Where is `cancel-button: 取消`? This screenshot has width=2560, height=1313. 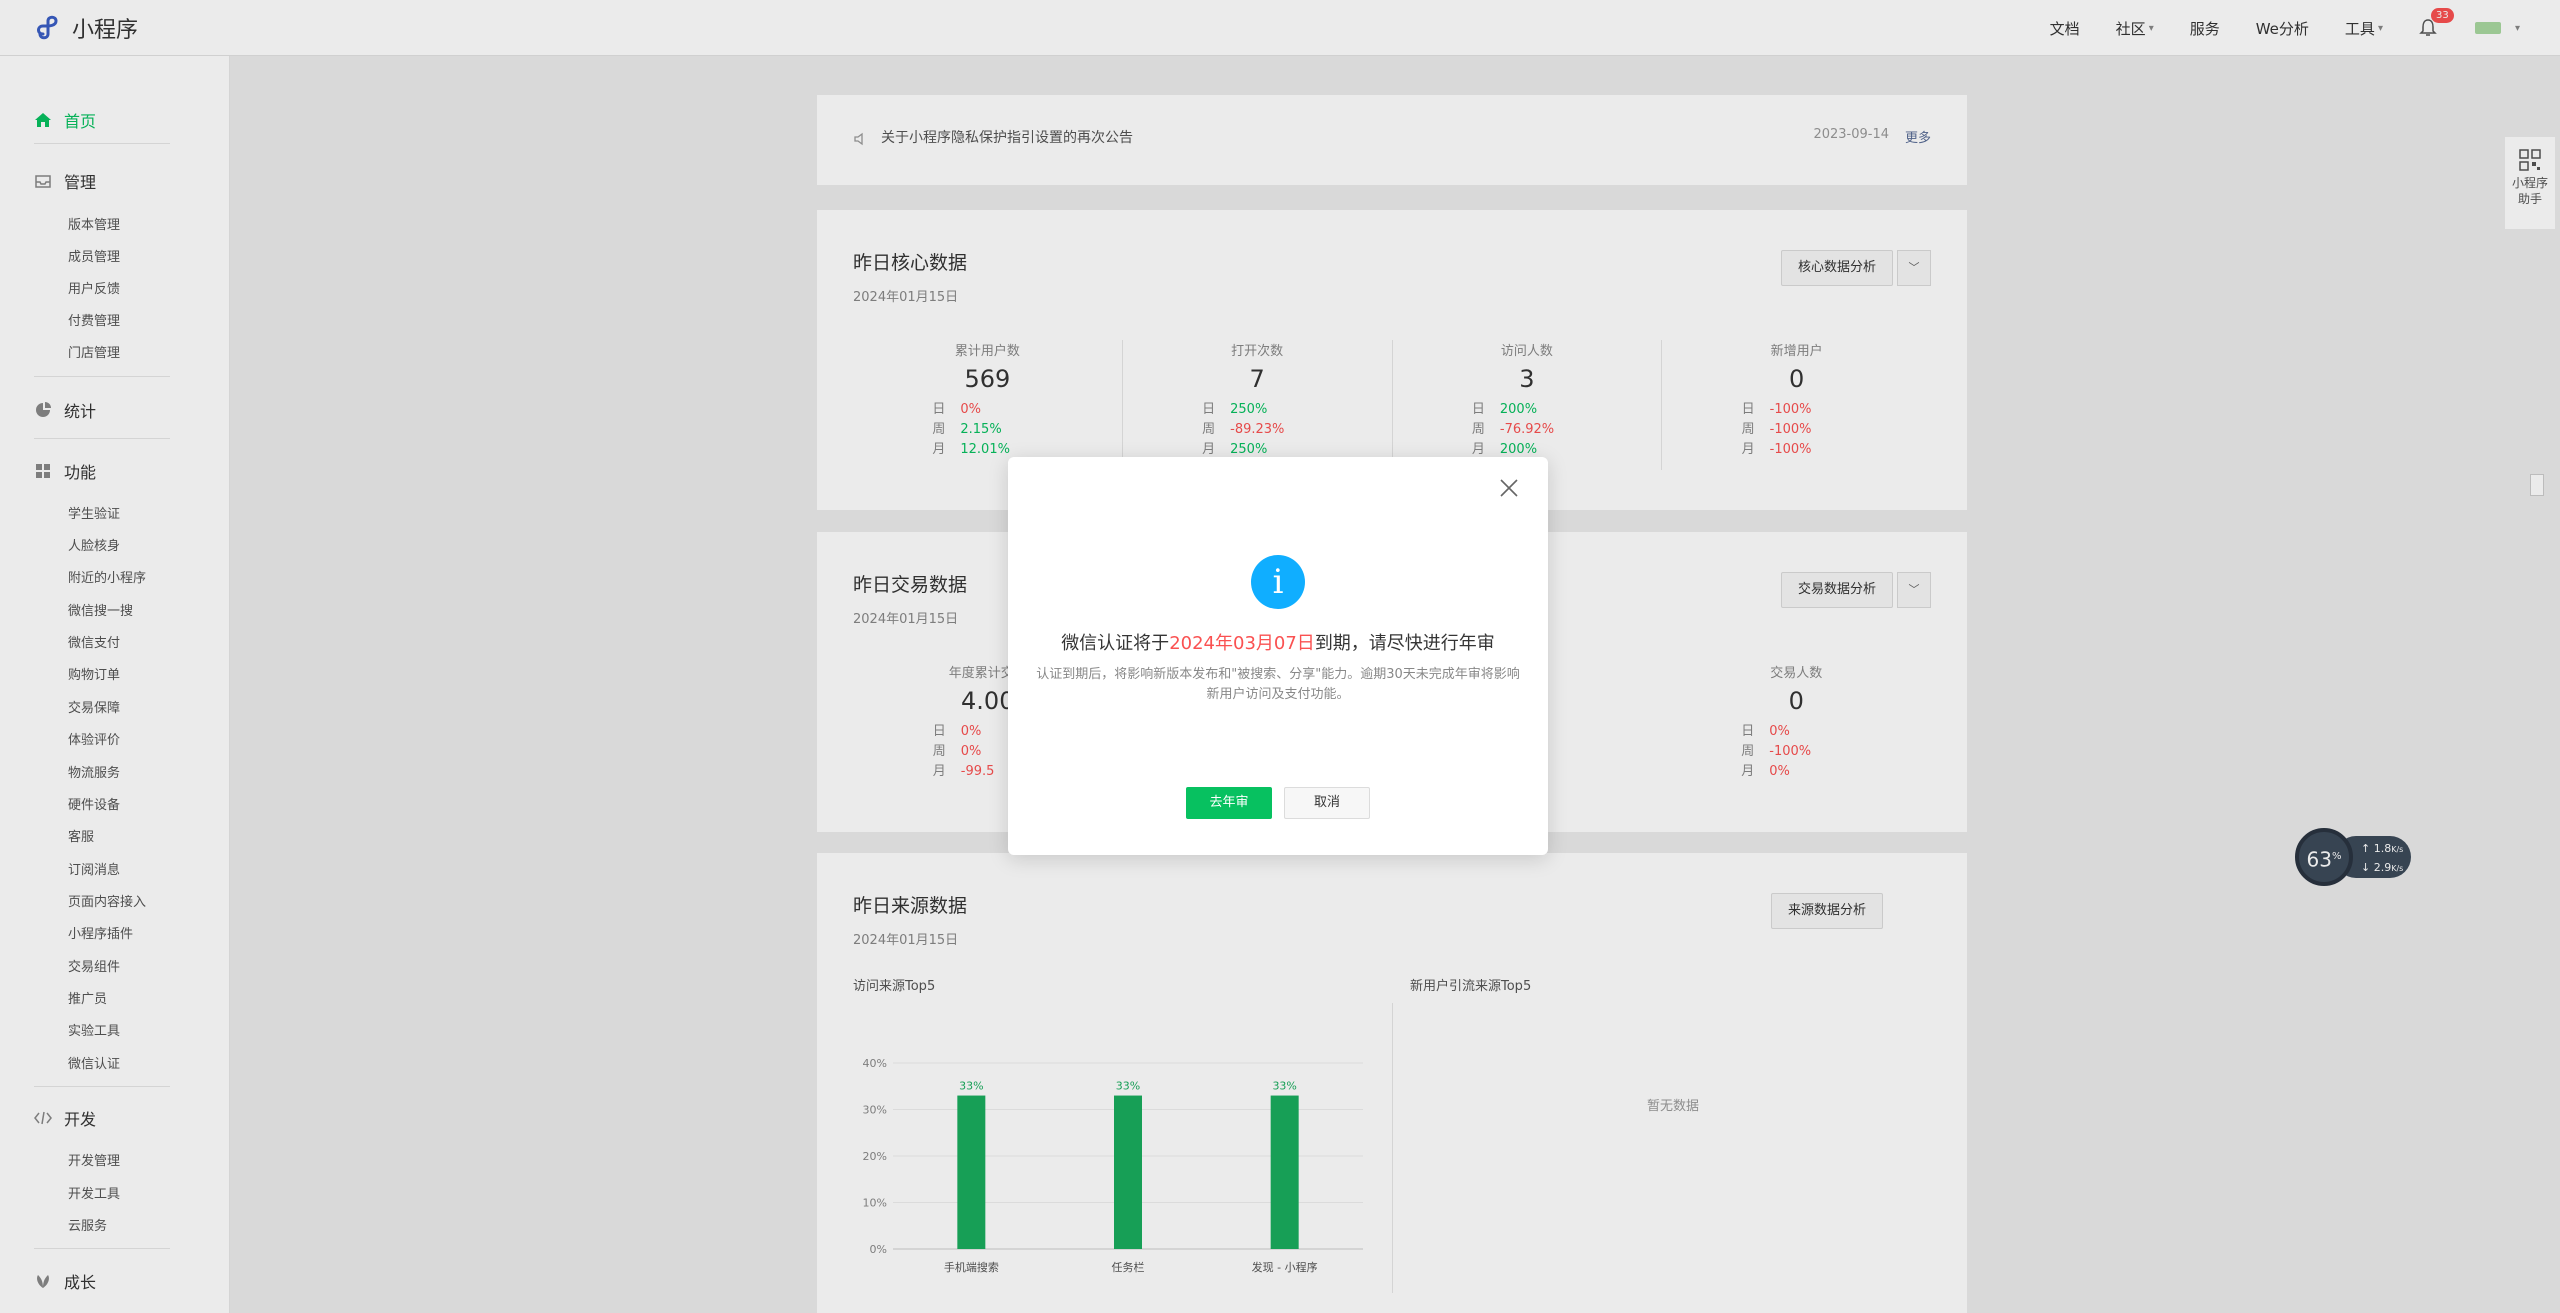 cancel-button: 取消 is located at coordinates (1327, 803).